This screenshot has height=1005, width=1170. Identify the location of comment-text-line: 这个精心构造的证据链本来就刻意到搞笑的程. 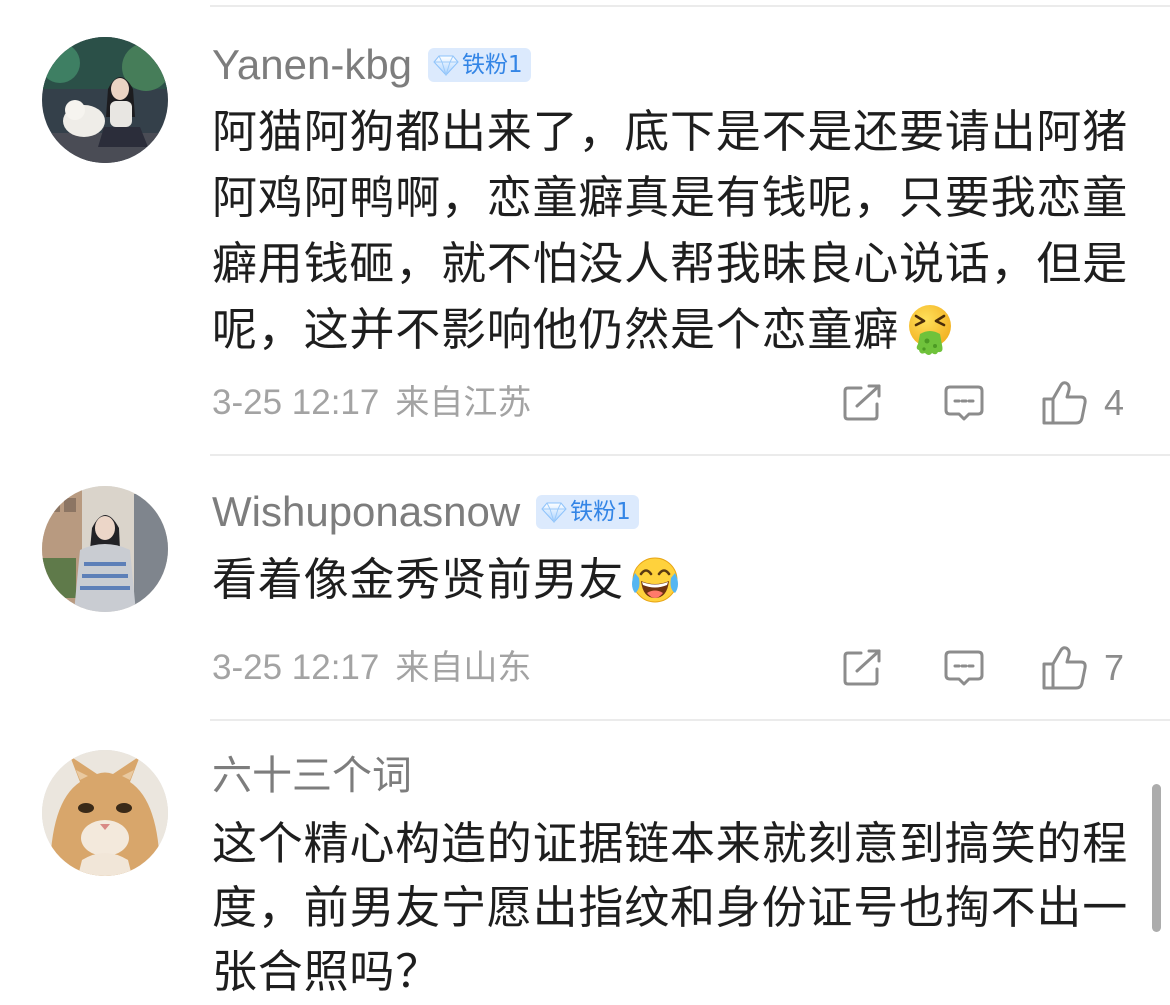
(670, 843).